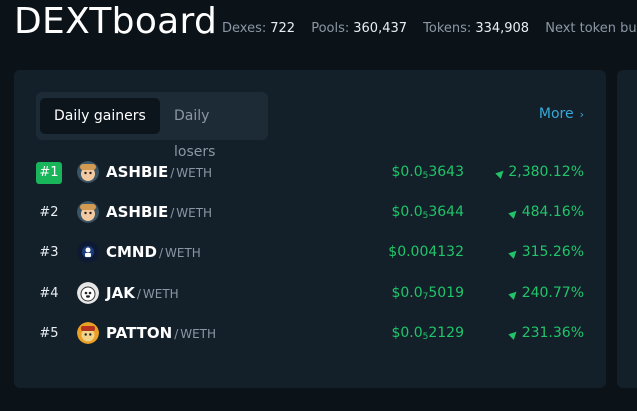  I want to click on rank-badge: #3, so click(49, 252).